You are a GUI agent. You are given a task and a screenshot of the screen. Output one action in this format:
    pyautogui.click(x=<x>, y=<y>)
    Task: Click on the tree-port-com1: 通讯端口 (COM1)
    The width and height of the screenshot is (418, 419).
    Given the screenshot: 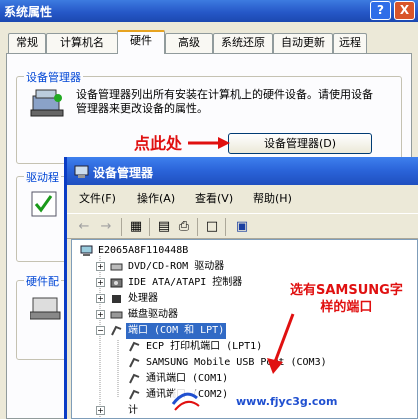 What is the action you would take?
    pyautogui.click(x=244, y=379)
    